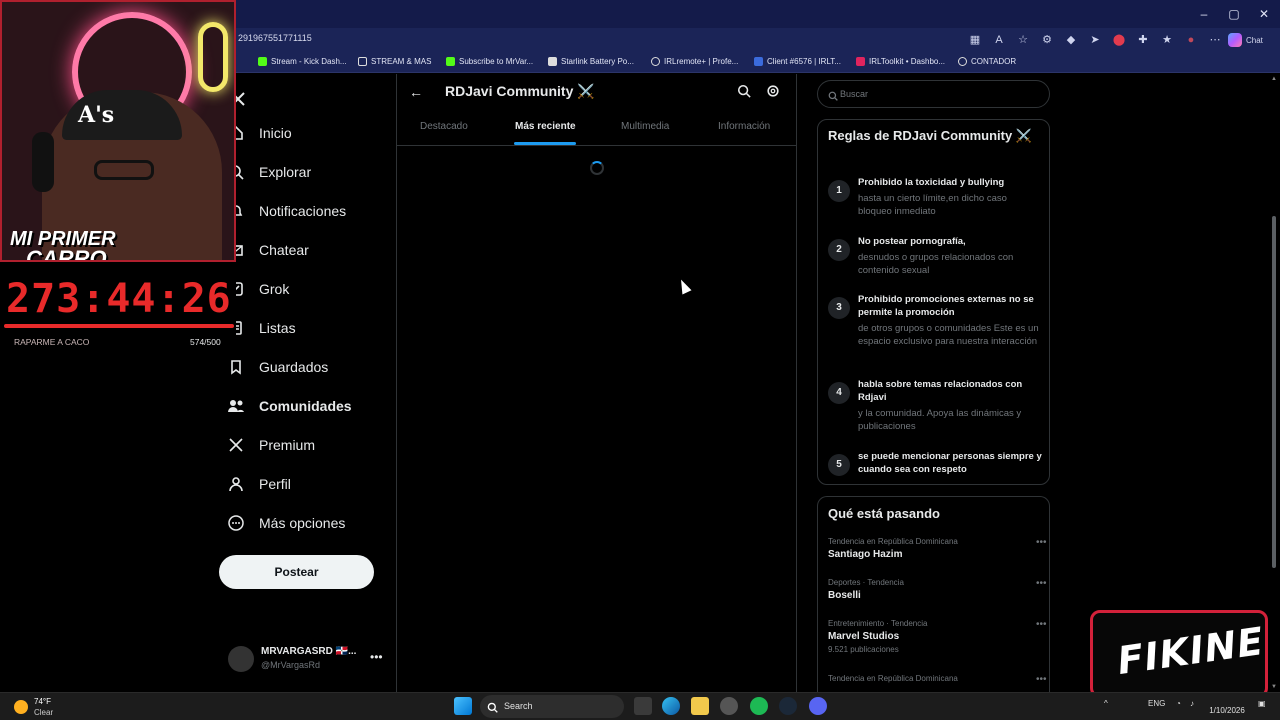 The image size is (1280, 720). What do you see at coordinates (416, 92) in the screenshot?
I see `back-arrow-icon: ←` at bounding box center [416, 92].